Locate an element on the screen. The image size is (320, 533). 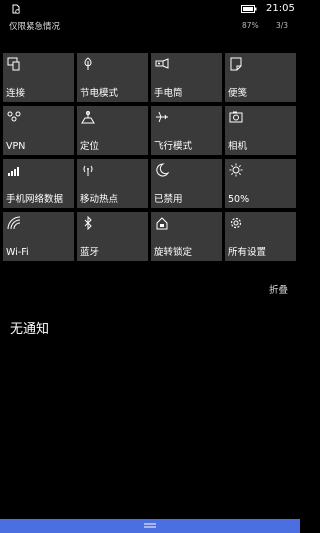
tile-all-settings: 所有设置 is located at coordinates (260, 236).